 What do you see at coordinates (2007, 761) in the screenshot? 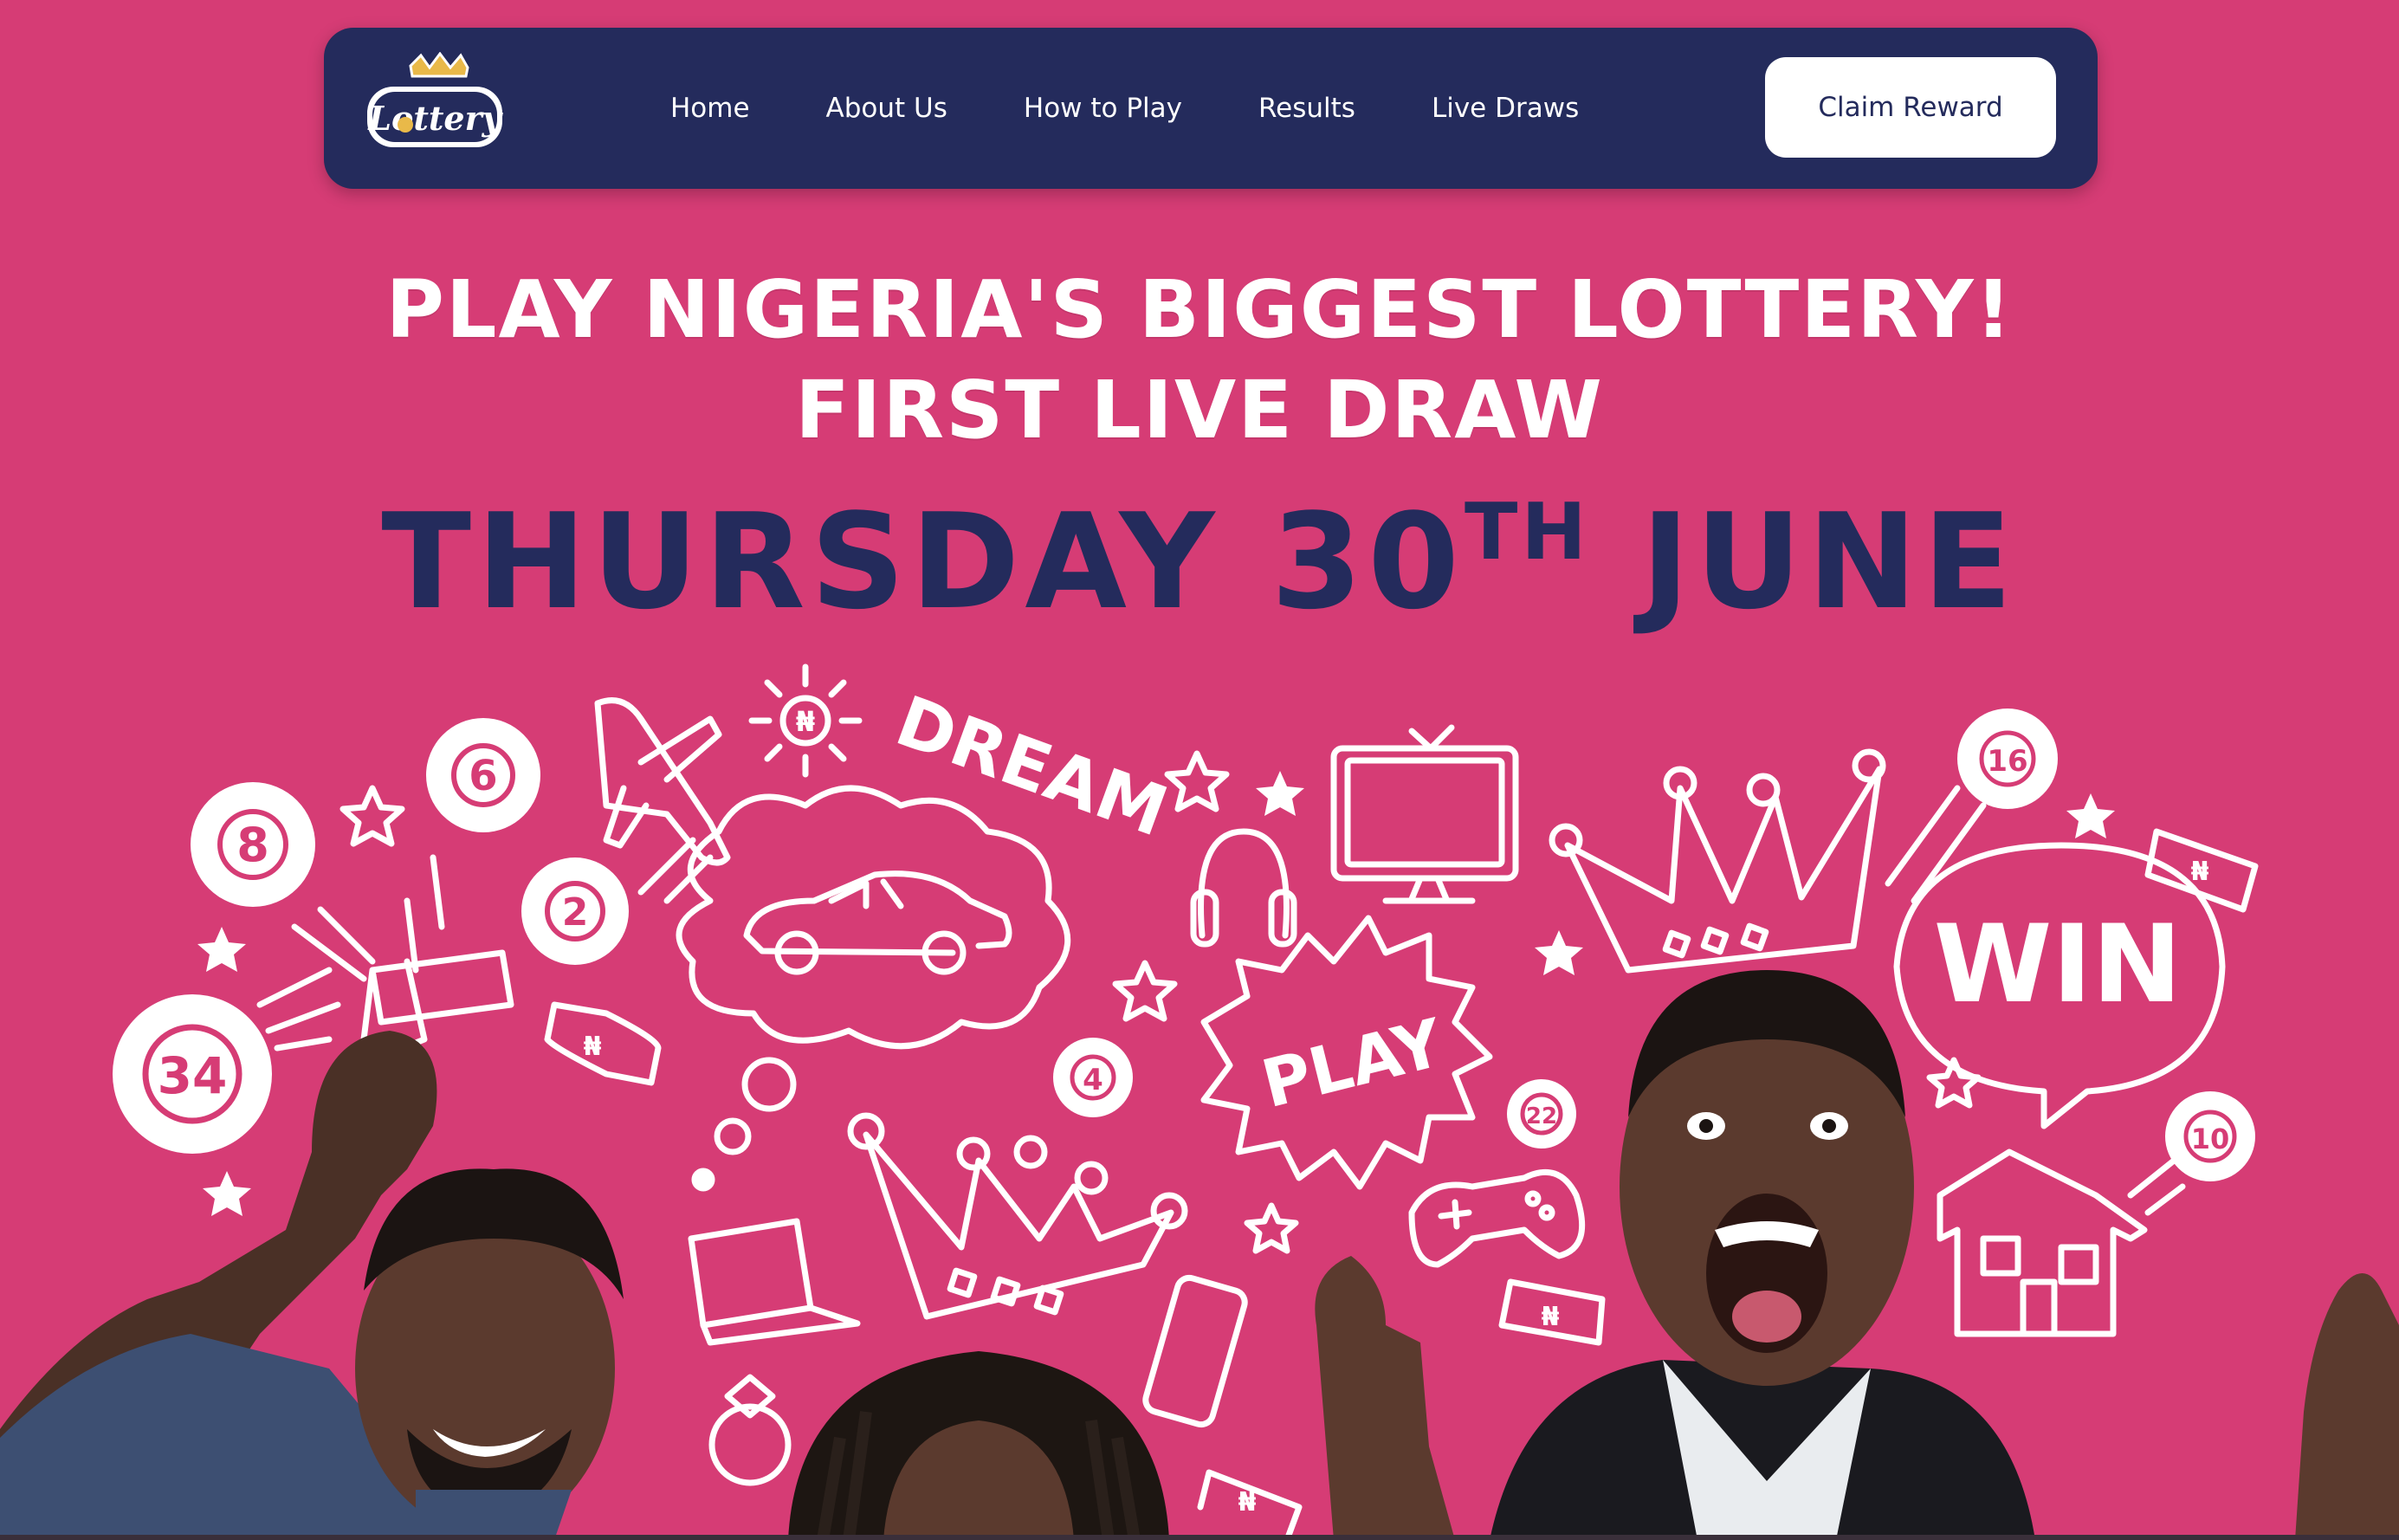
I see `svg-text: 16` at bounding box center [2007, 761].